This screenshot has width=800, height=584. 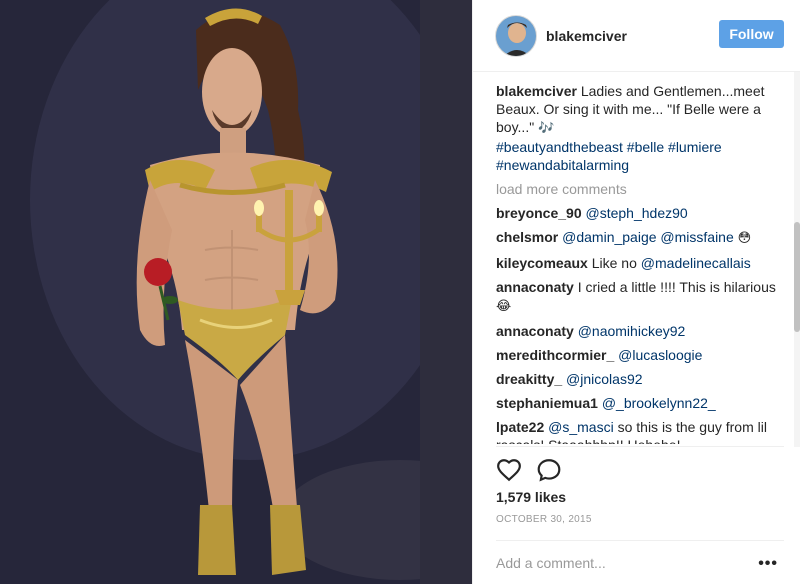 I want to click on comment-mention: @steph_hdez90, so click(x=637, y=213).